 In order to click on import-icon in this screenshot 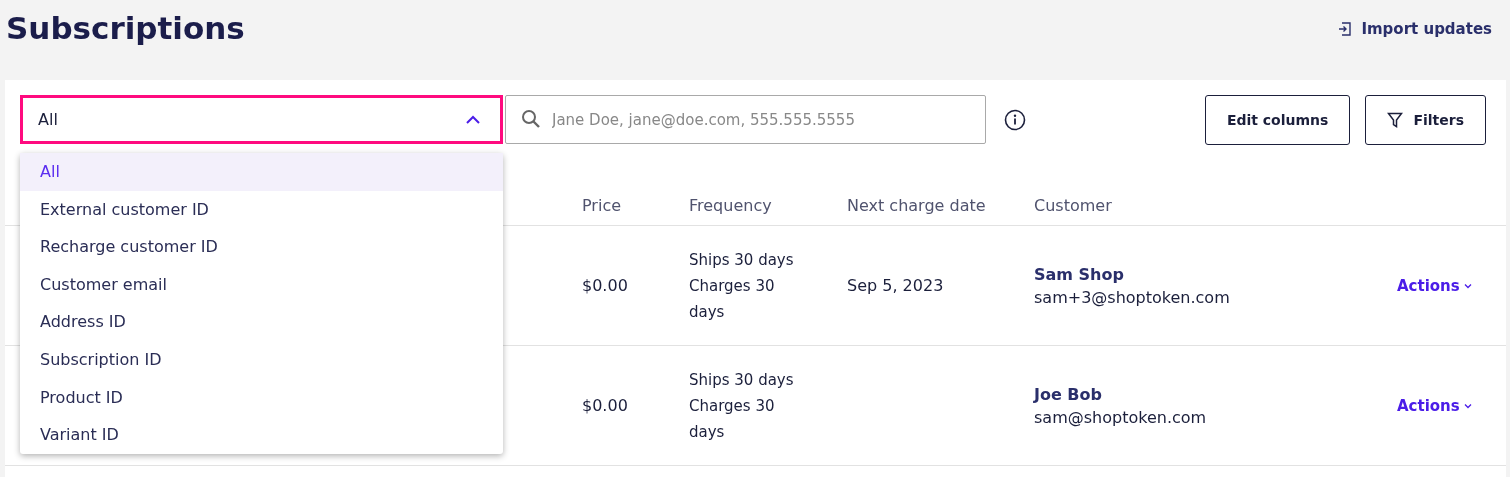, I will do `click(1345, 29)`.